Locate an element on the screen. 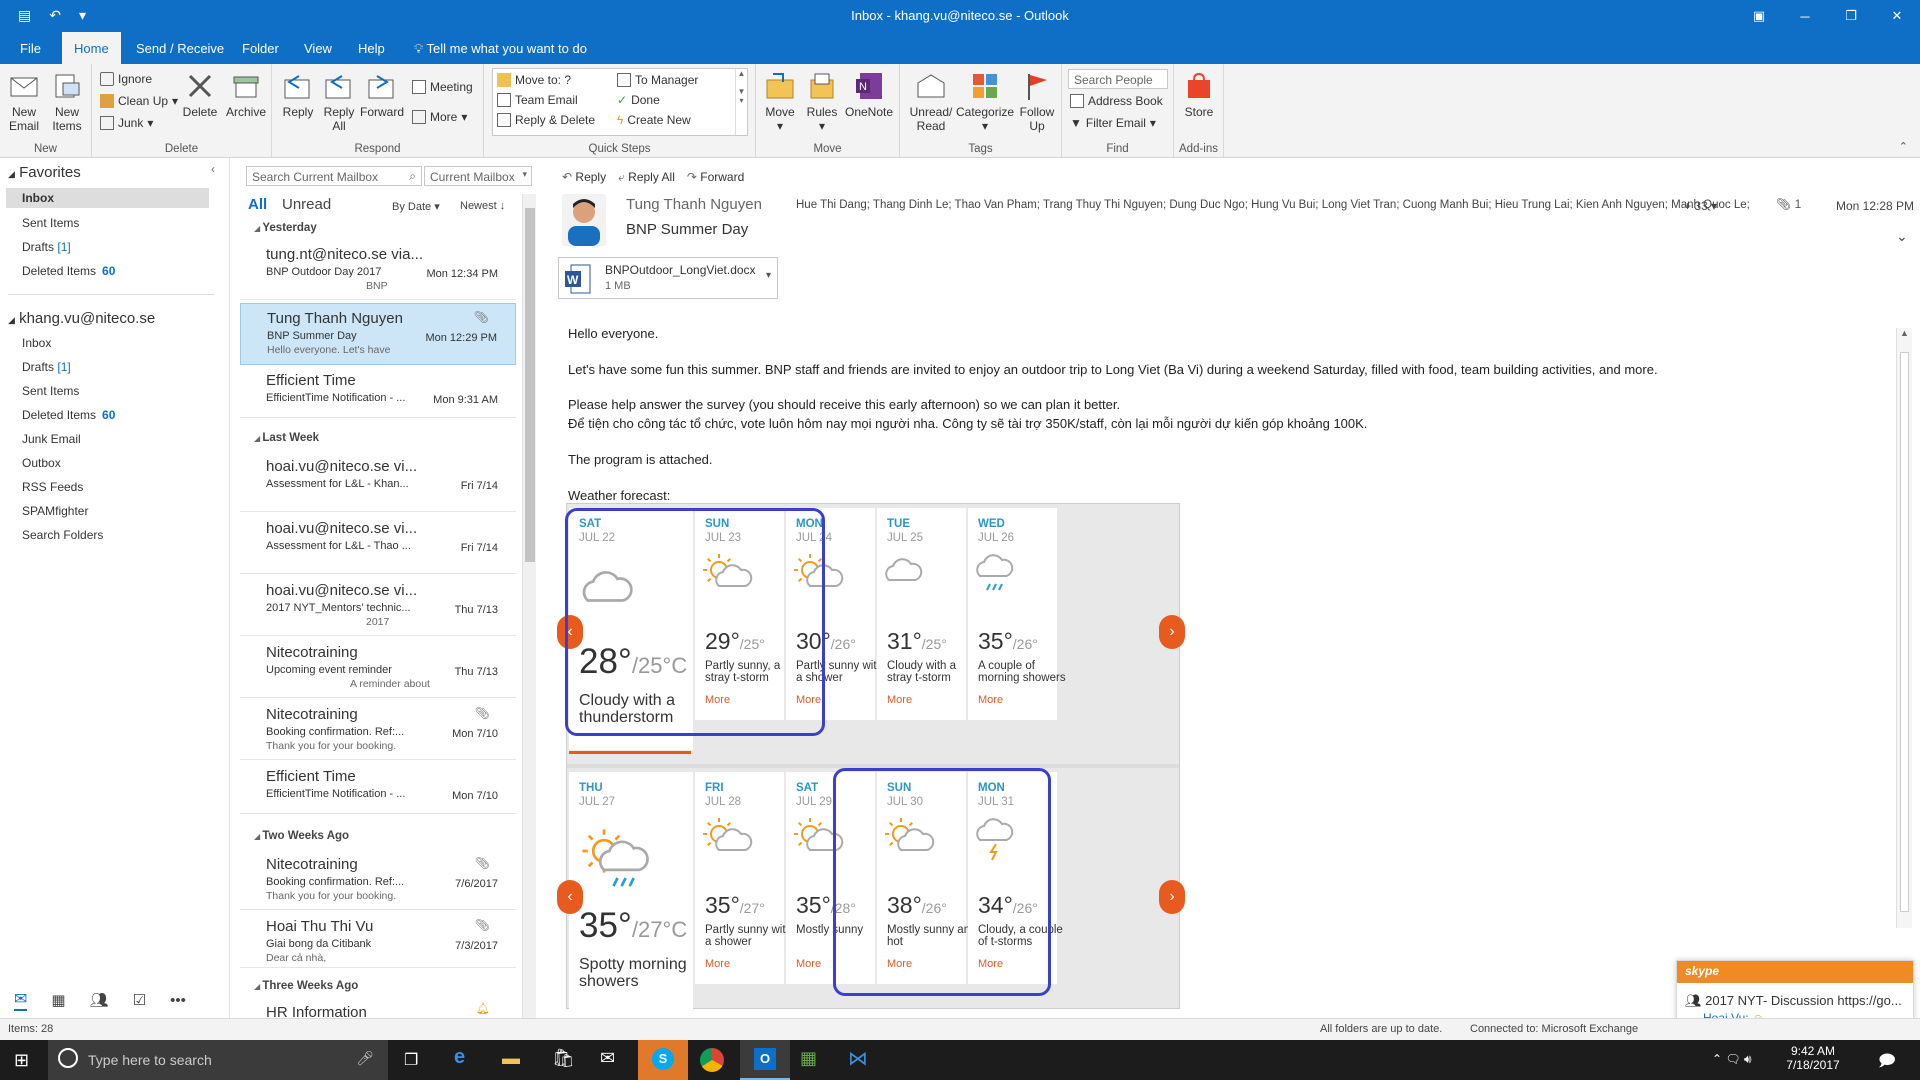 This screenshot has height=1080, width=1920. reply-button: Reply is located at coordinates (298, 94).